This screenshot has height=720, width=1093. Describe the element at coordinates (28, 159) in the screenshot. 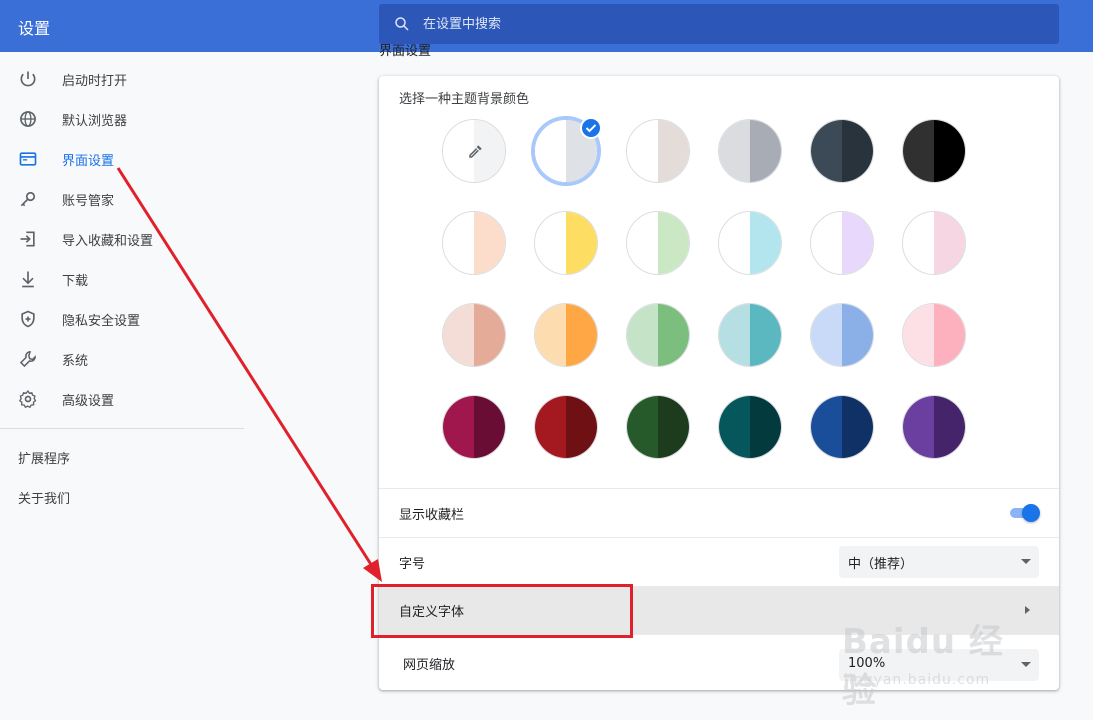

I see `window-icon` at that location.